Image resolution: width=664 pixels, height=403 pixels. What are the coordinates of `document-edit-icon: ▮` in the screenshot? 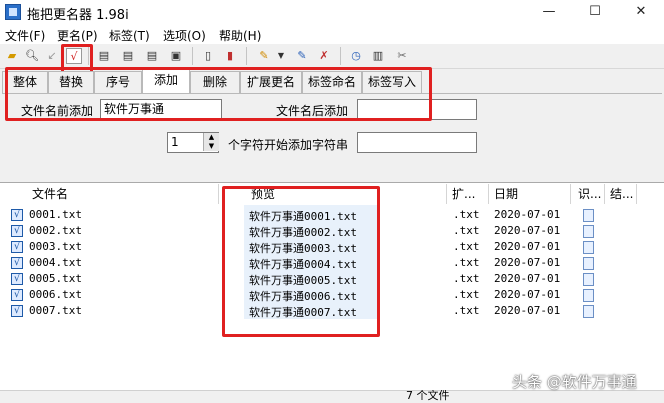 It's located at (230, 56).